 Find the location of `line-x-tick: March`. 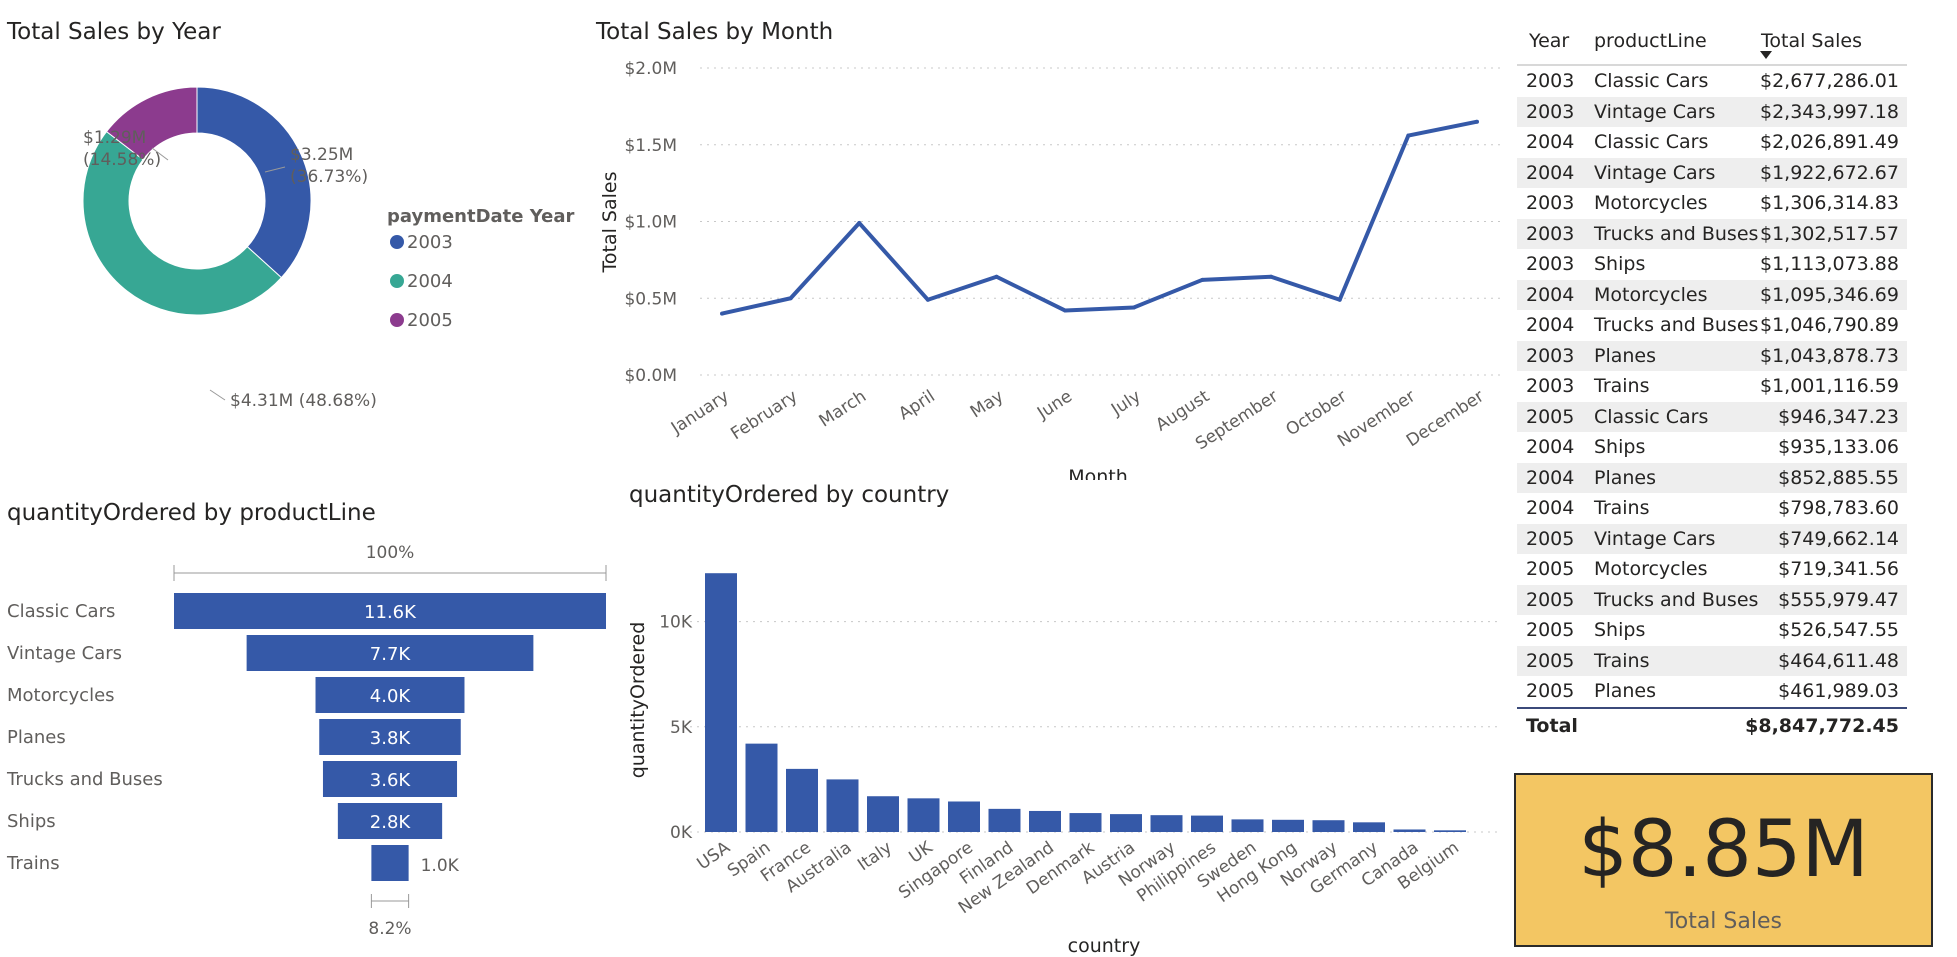

line-x-tick: March is located at coordinates (843, 408).